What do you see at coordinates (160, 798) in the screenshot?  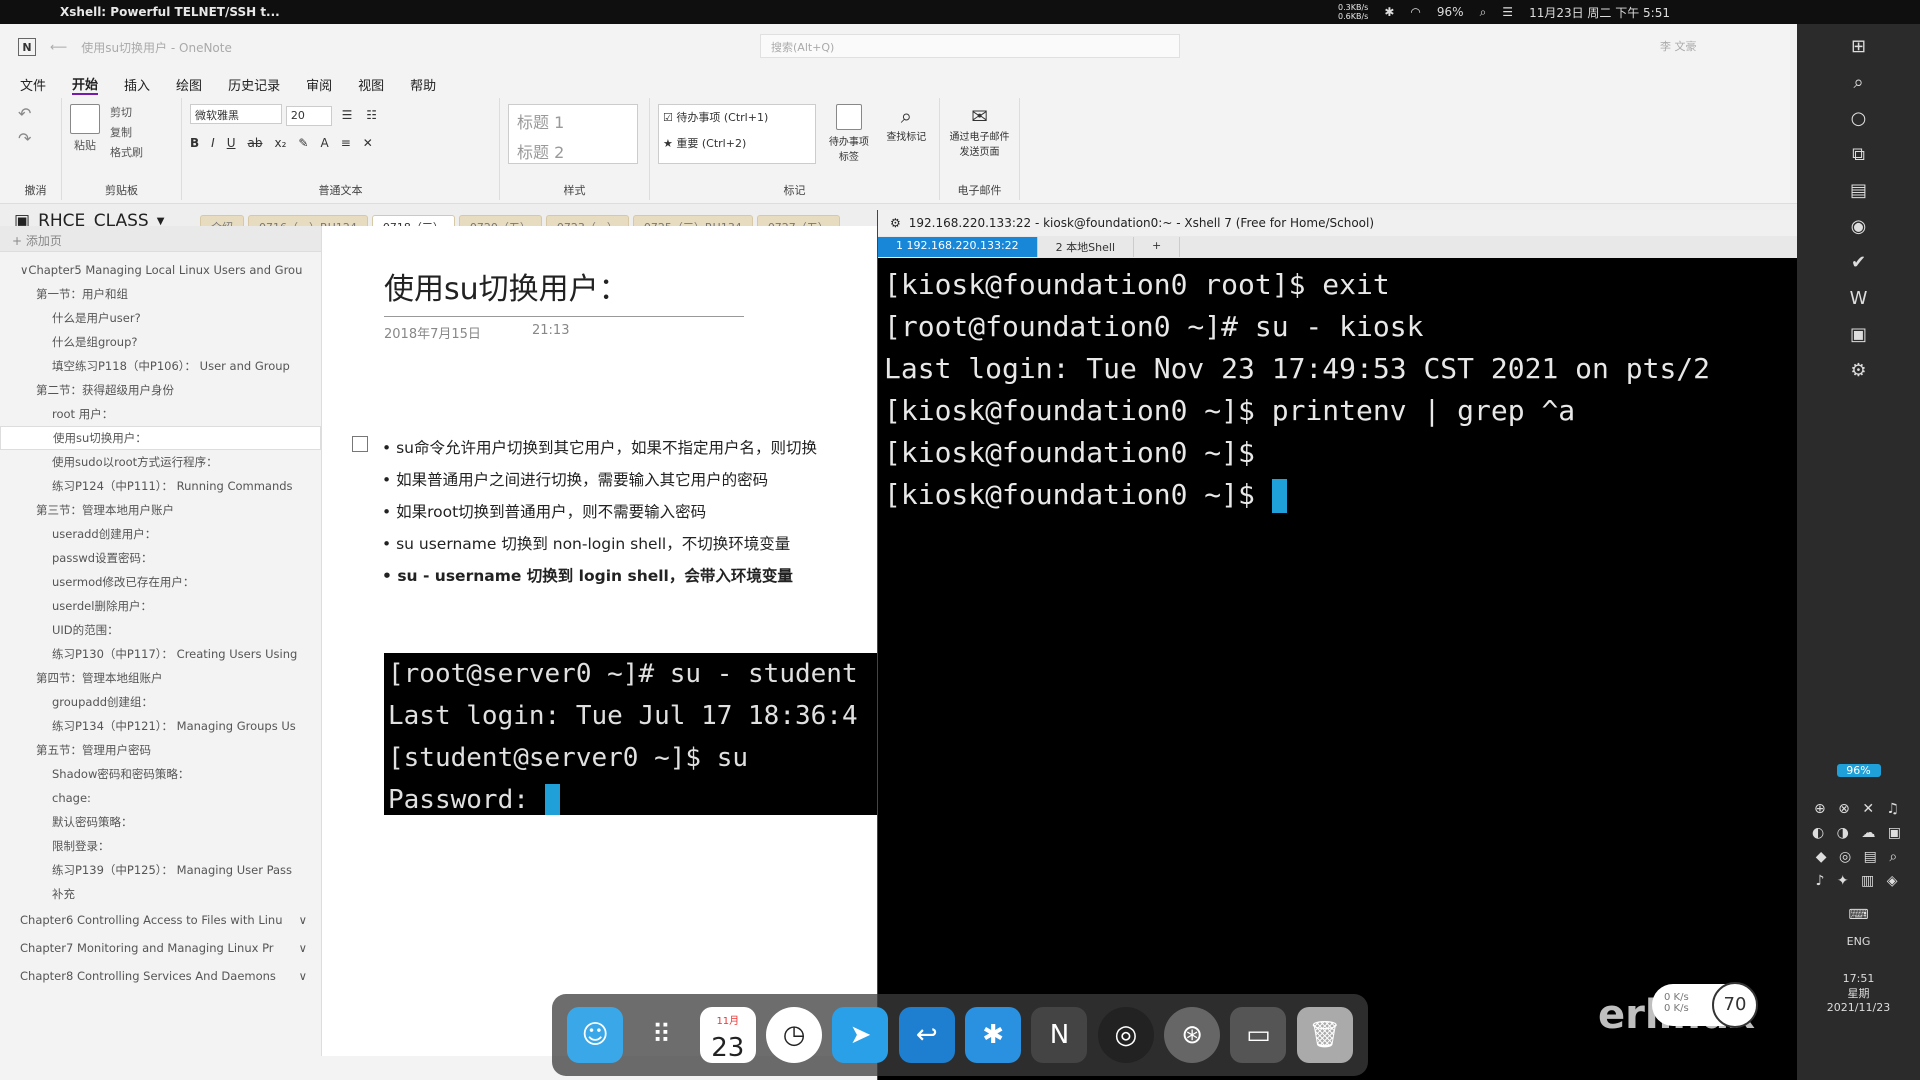 I see `page-item: chage:` at bounding box center [160, 798].